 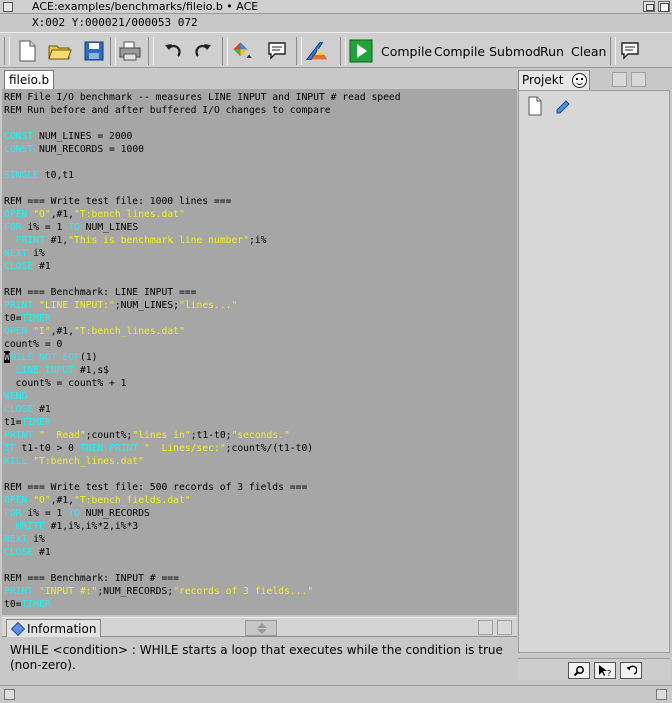 I want to click on compile-submod-button: Compile Submod, so click(x=487, y=51).